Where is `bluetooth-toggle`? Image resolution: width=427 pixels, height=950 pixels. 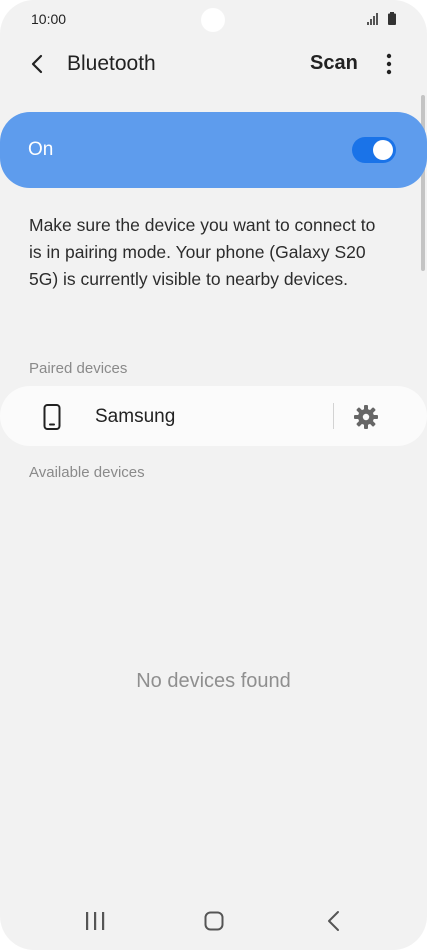 bluetooth-toggle is located at coordinates (374, 150).